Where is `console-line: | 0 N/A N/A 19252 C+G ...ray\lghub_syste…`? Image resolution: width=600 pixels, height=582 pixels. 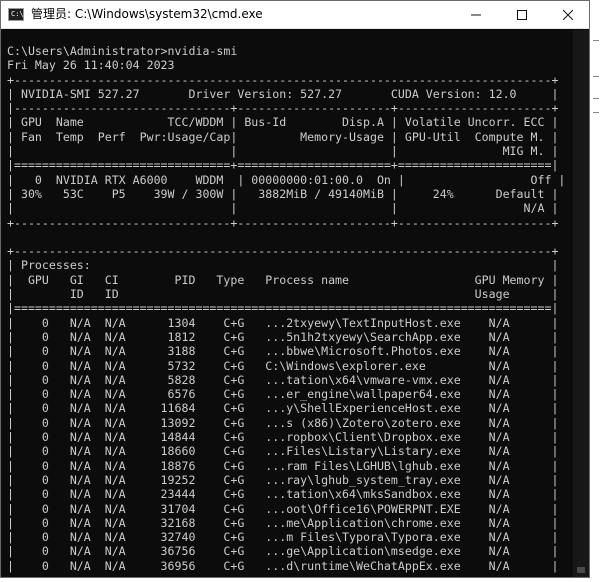
console-line: | 0 N/A N/A 19252 C+G ...ray\lghub_syste… is located at coordinates (283, 479).